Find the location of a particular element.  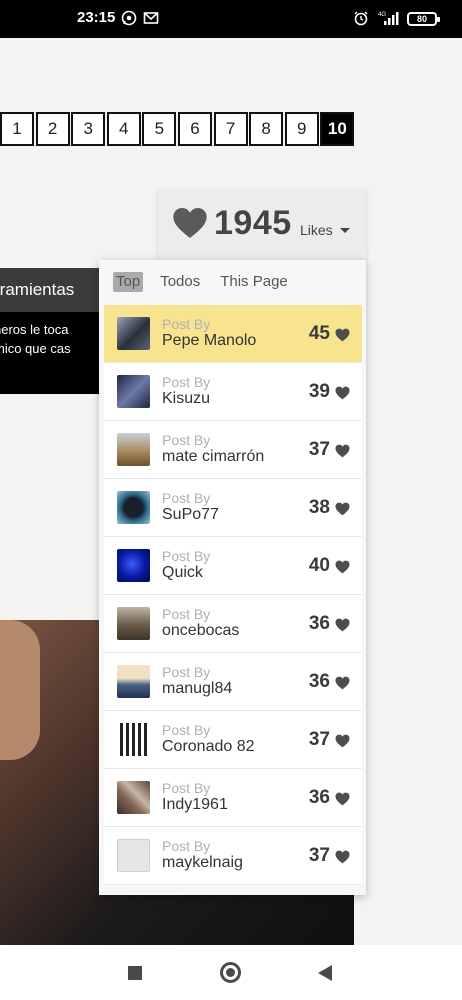

back-button is located at coordinates (325, 973).